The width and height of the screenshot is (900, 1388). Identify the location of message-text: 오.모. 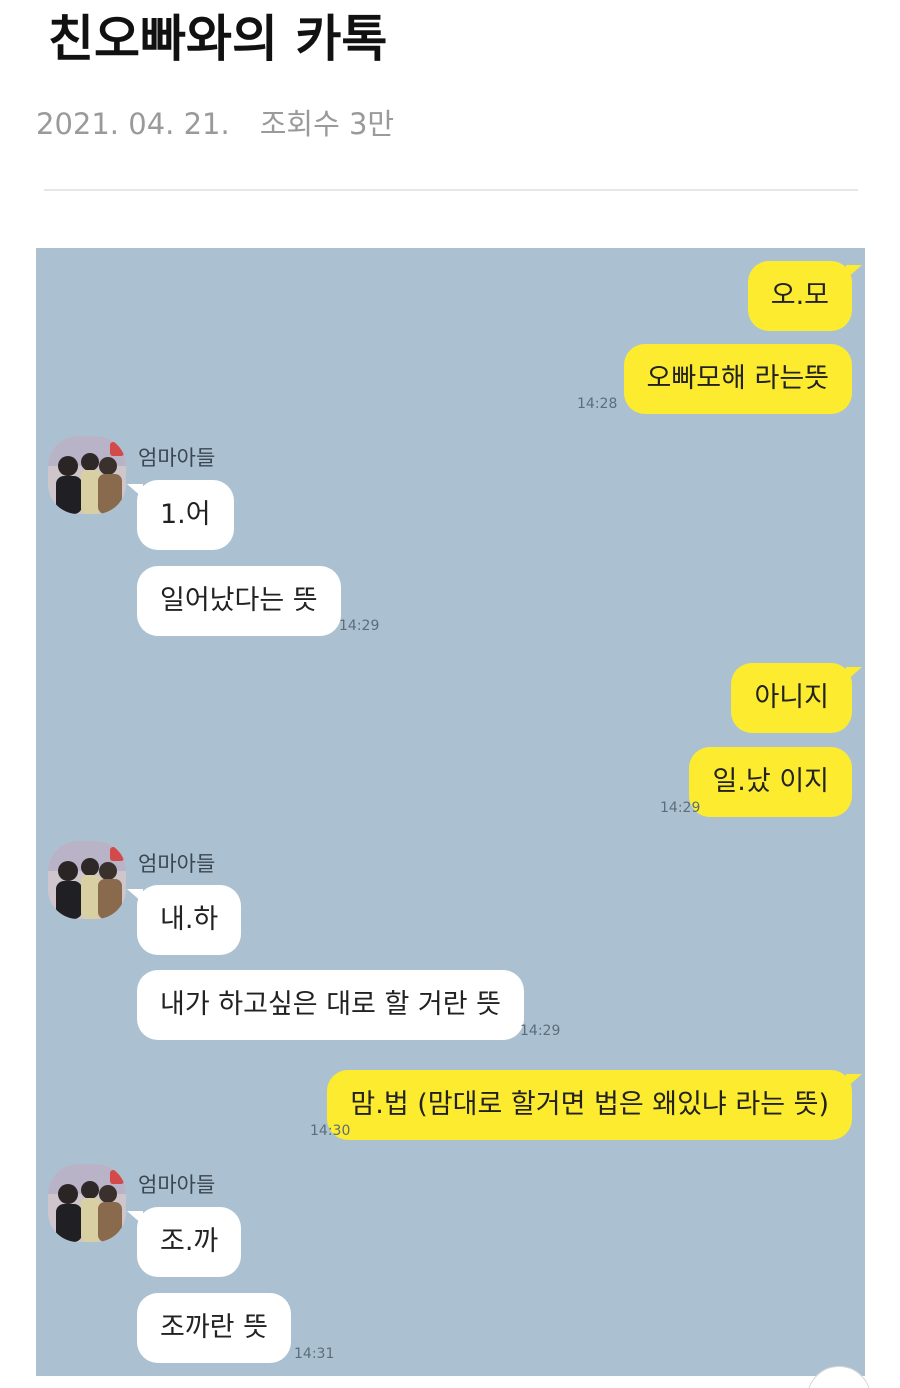
(799, 295).